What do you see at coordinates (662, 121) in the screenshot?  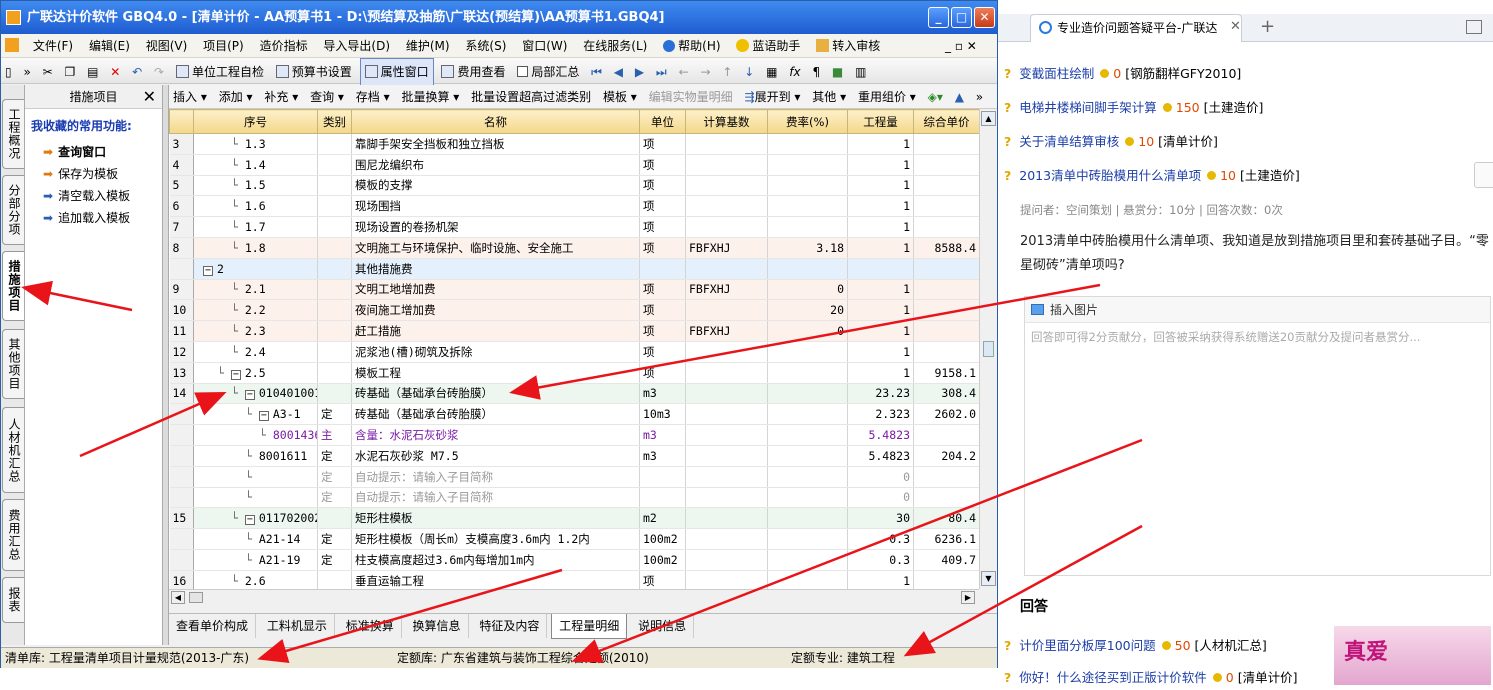 I see `col-header-unit: 单位` at bounding box center [662, 121].